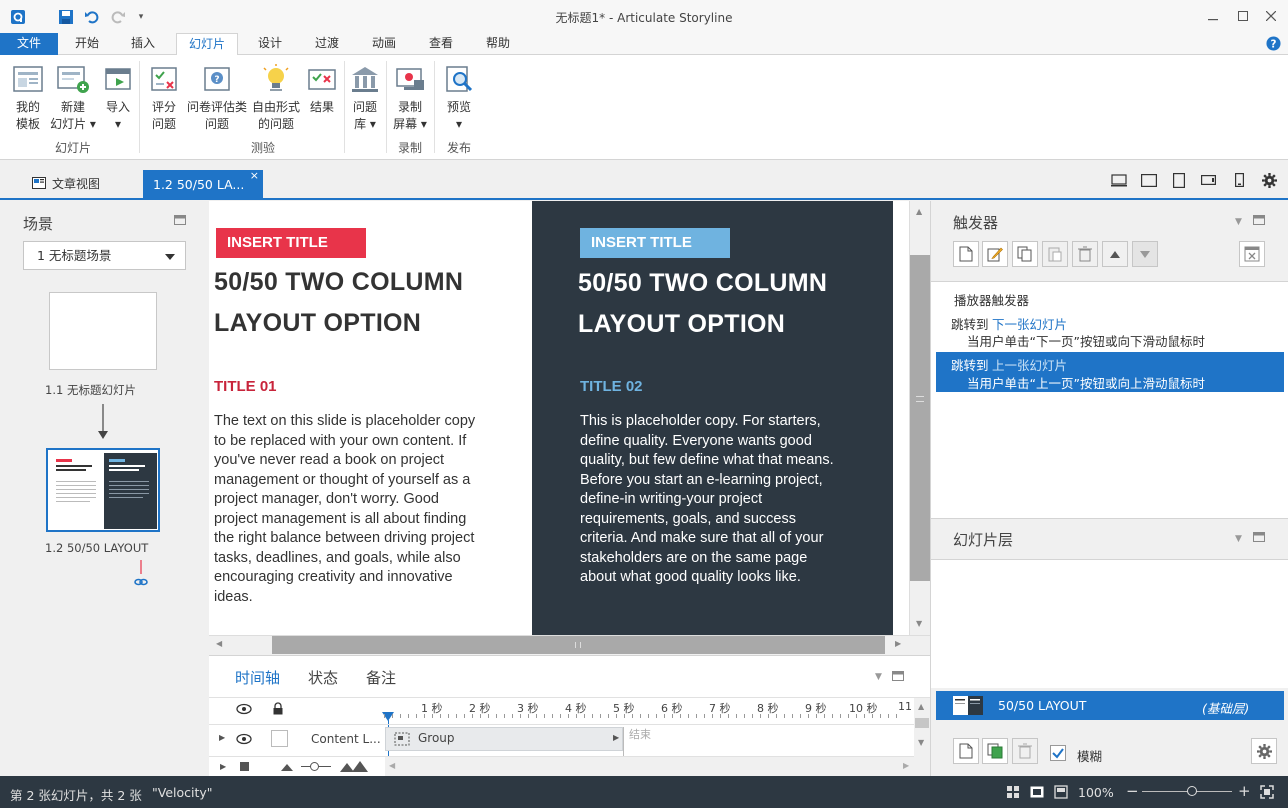 Image resolution: width=1288 pixels, height=808 pixels. I want to click on tab-states: 状态, so click(323, 677).